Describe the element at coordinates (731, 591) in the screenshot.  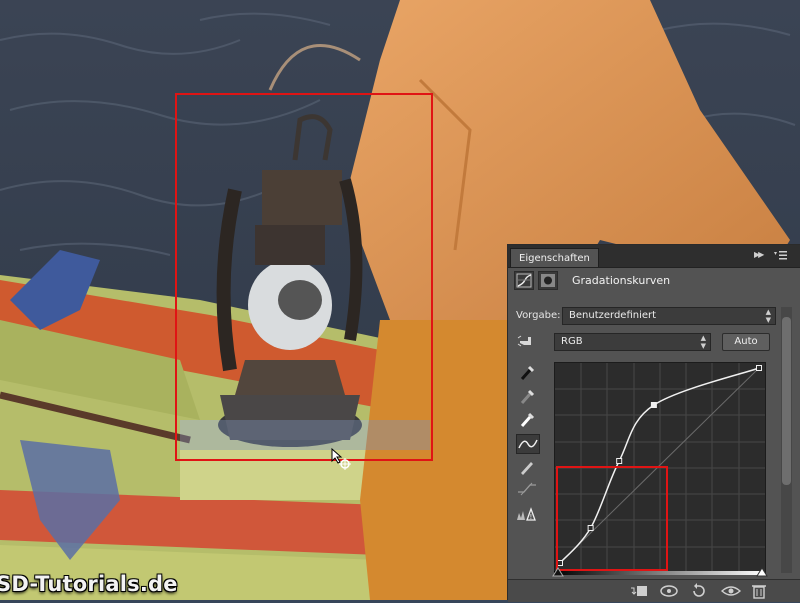
I see `visibility-eye-icon` at that location.